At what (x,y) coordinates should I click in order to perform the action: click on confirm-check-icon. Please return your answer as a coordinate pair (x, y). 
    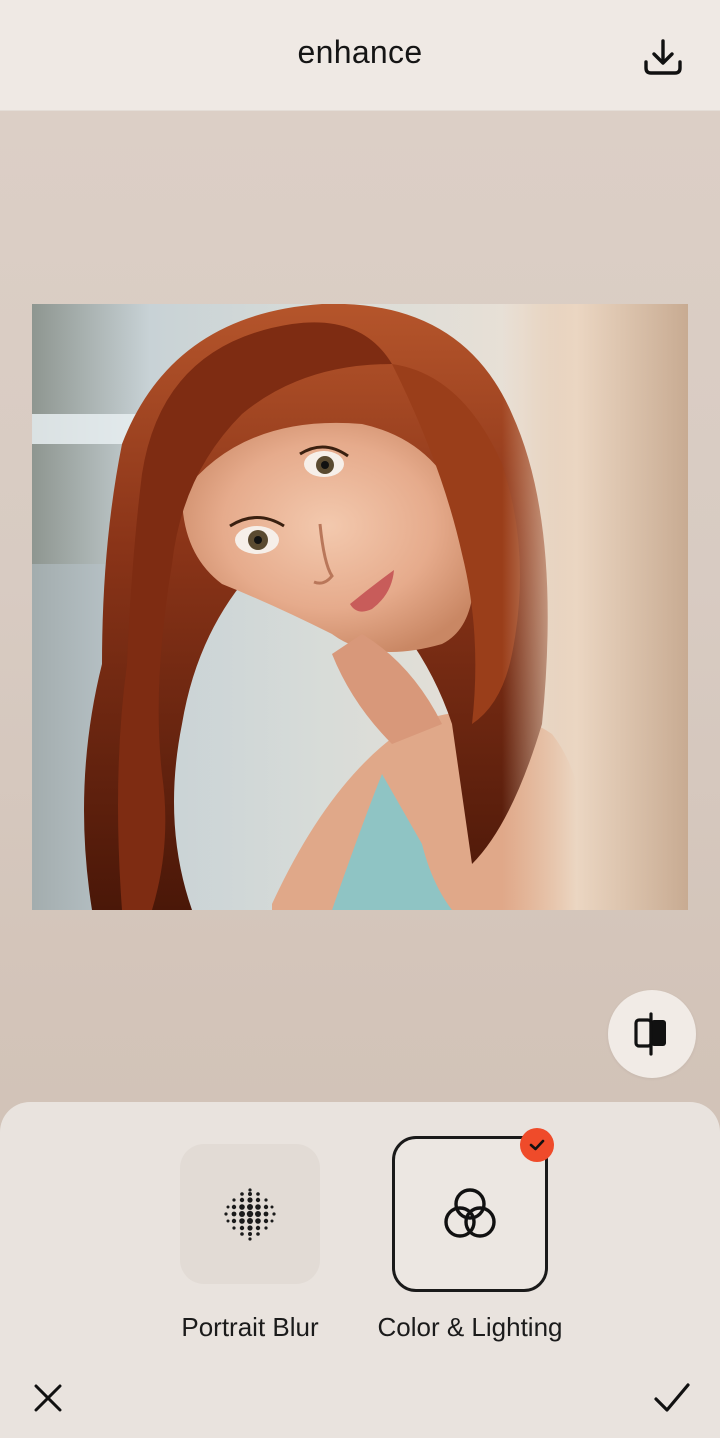
    Looking at the image, I should click on (672, 1397).